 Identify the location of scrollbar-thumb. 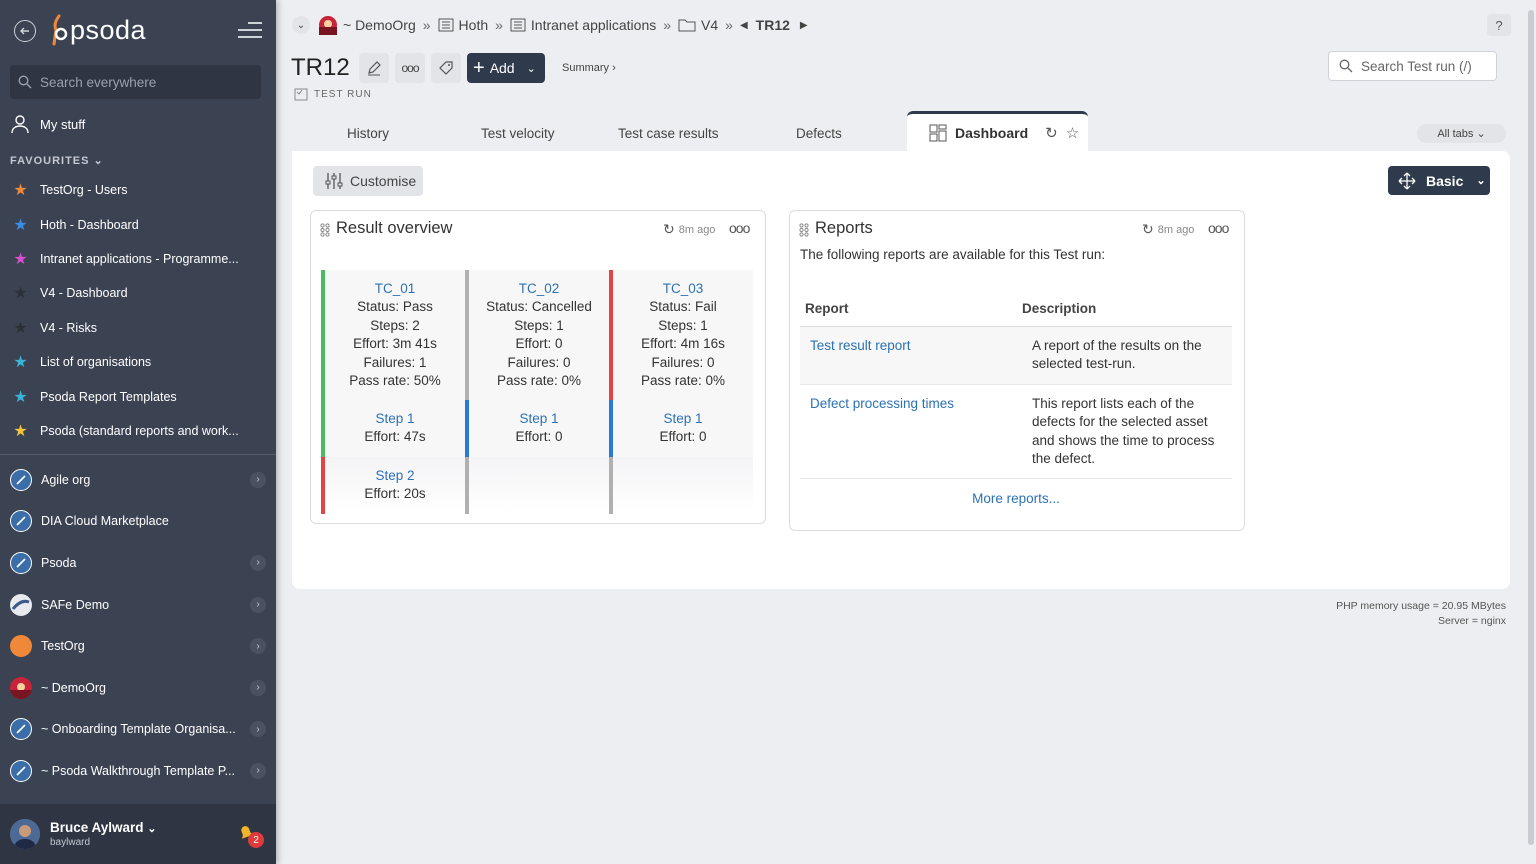
(1531, 427).